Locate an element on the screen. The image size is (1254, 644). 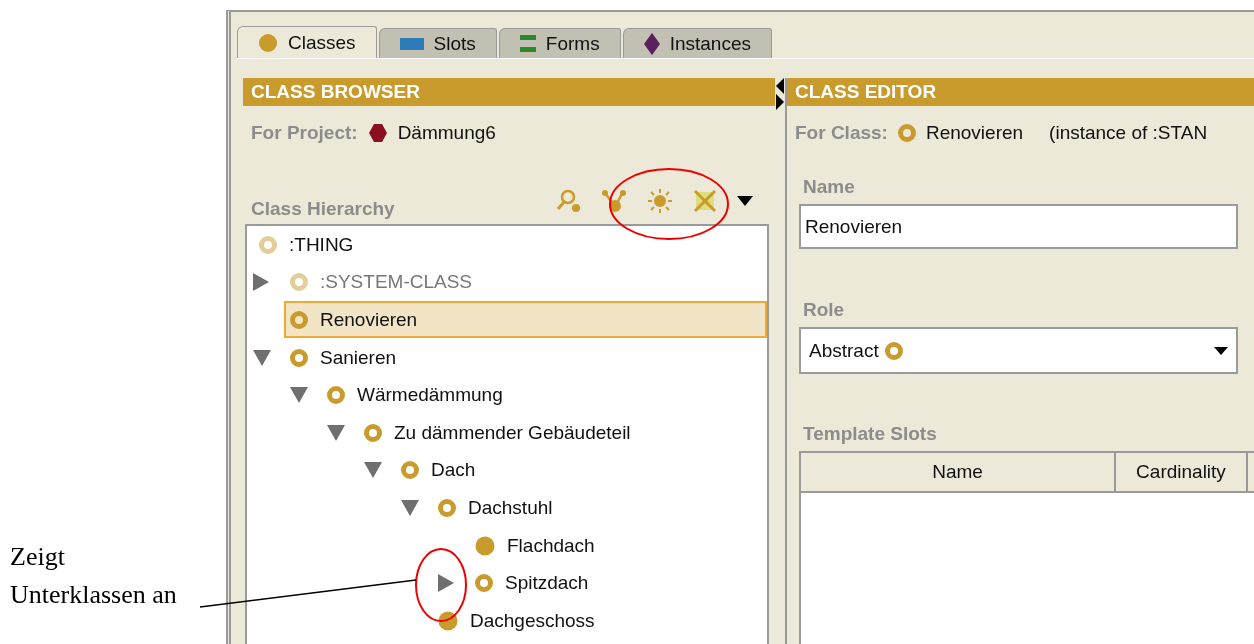
field-label: For Project: is located at coordinates (304, 133).